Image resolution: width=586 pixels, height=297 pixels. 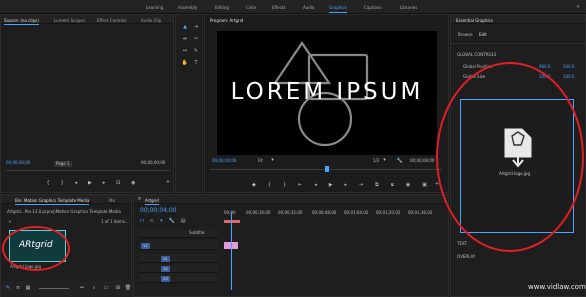 What do you see at coordinates (557, 287) in the screenshot?
I see `watermark: www.vidlaw.com` at bounding box center [557, 287].